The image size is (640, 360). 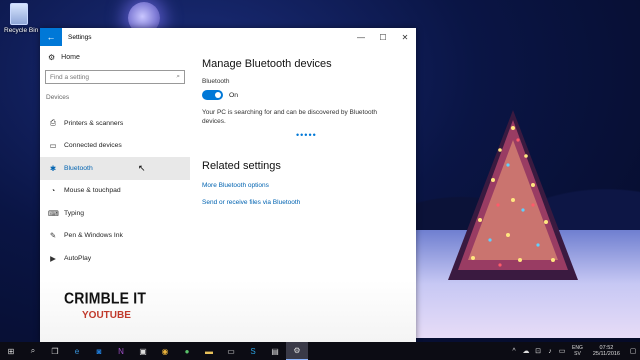 I want to click on recycle-bin-shortcut: Recycle Bin, so click(x=21, y=18).